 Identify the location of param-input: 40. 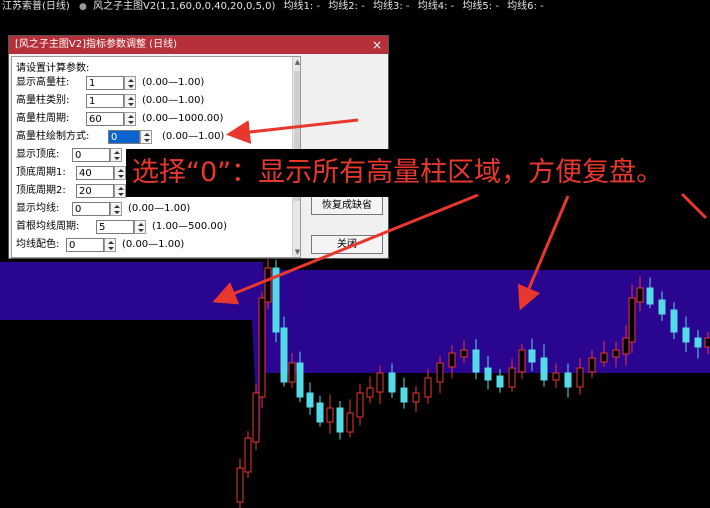
(95, 173).